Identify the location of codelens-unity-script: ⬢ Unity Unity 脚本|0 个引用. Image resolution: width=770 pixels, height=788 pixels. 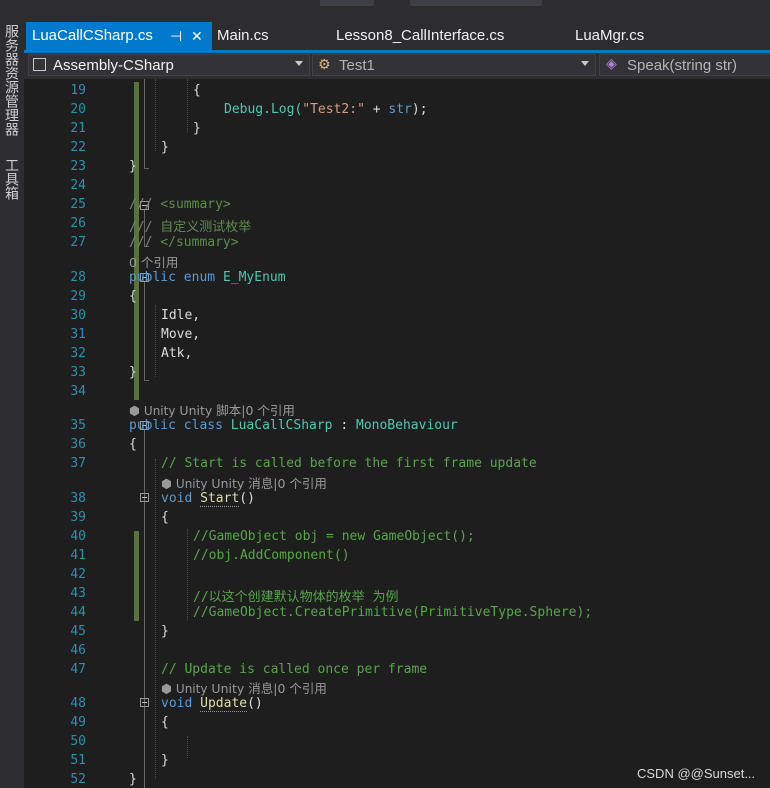
(212, 409).